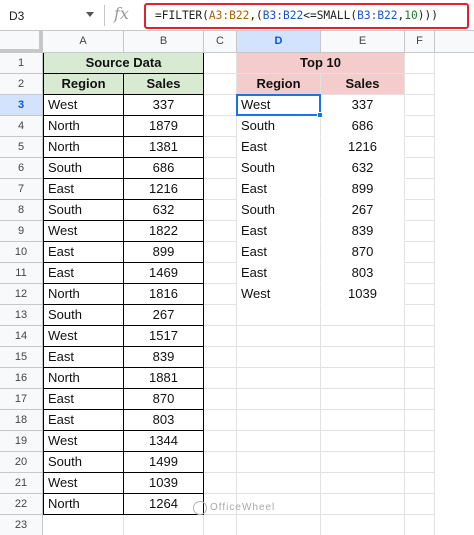  I want to click on result-header-sales: Sales, so click(363, 84).